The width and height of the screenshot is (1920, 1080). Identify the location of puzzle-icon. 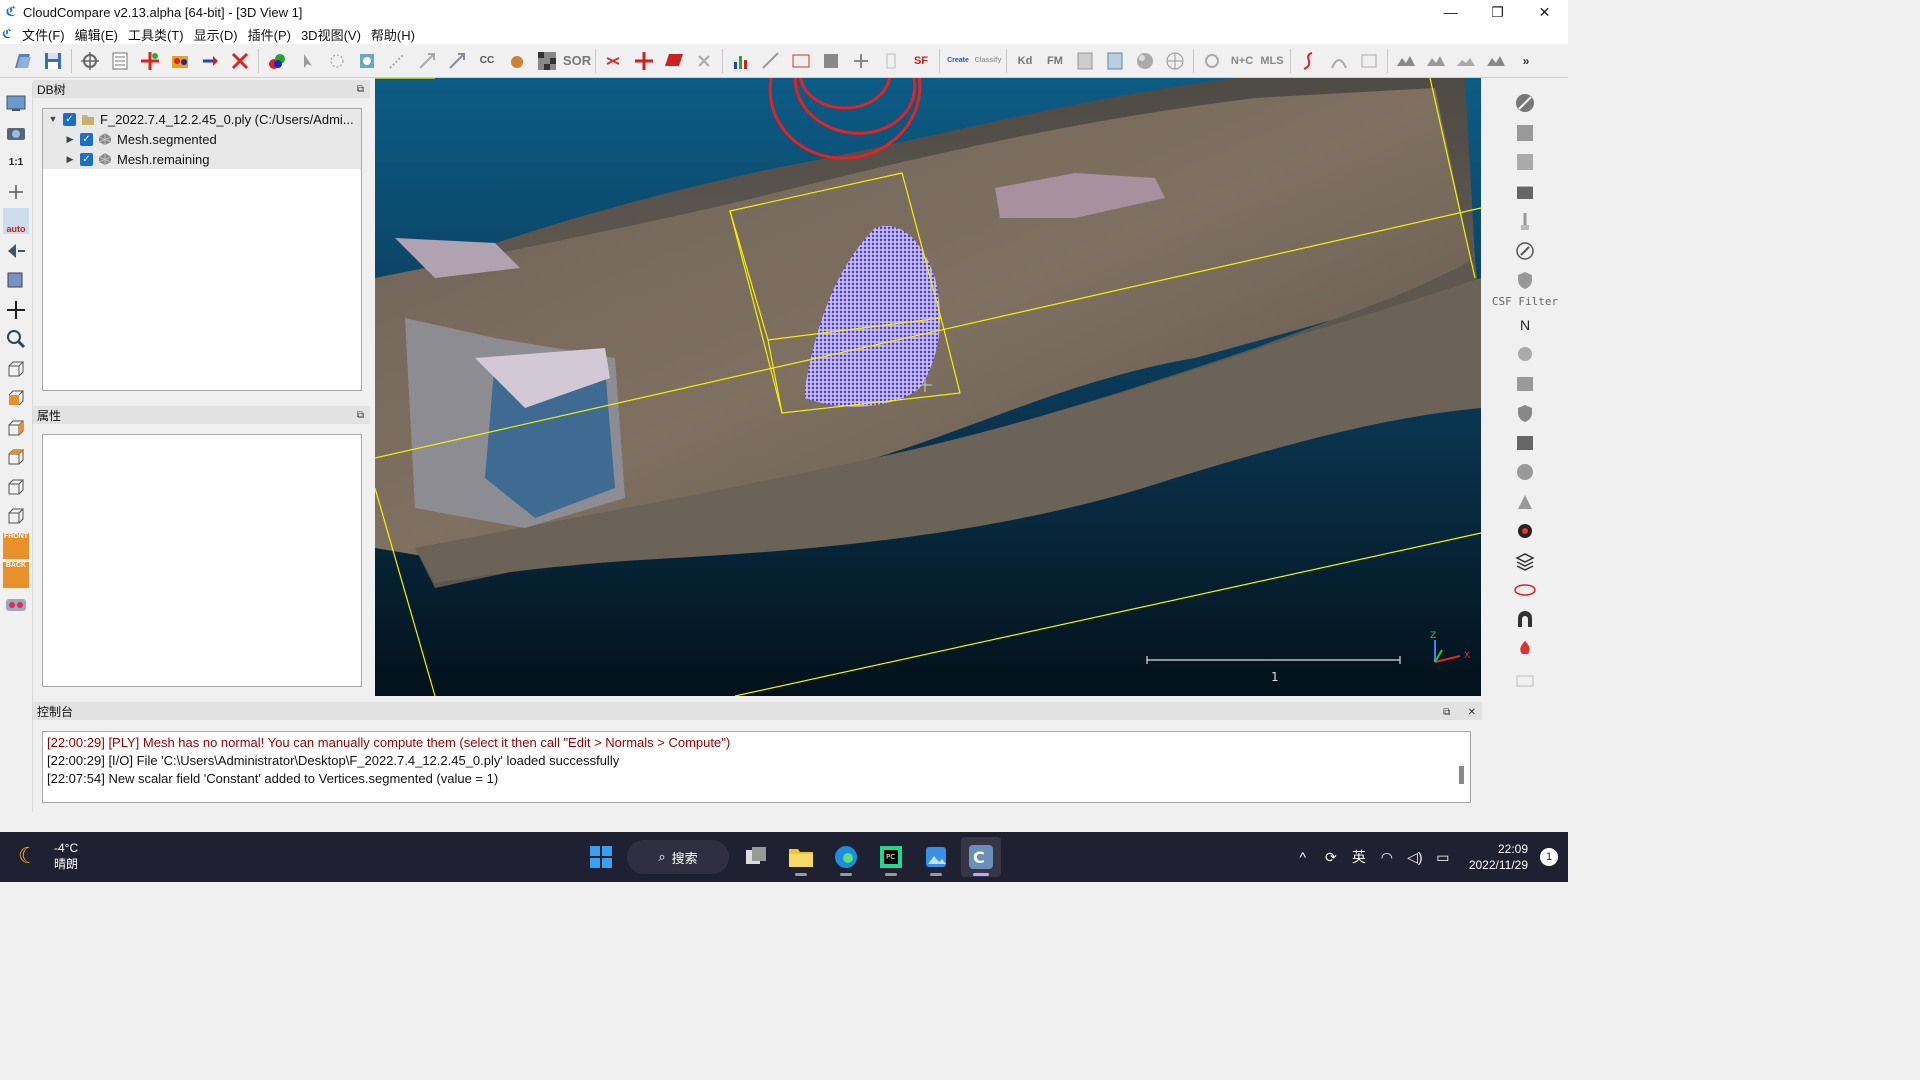
(1212, 61).